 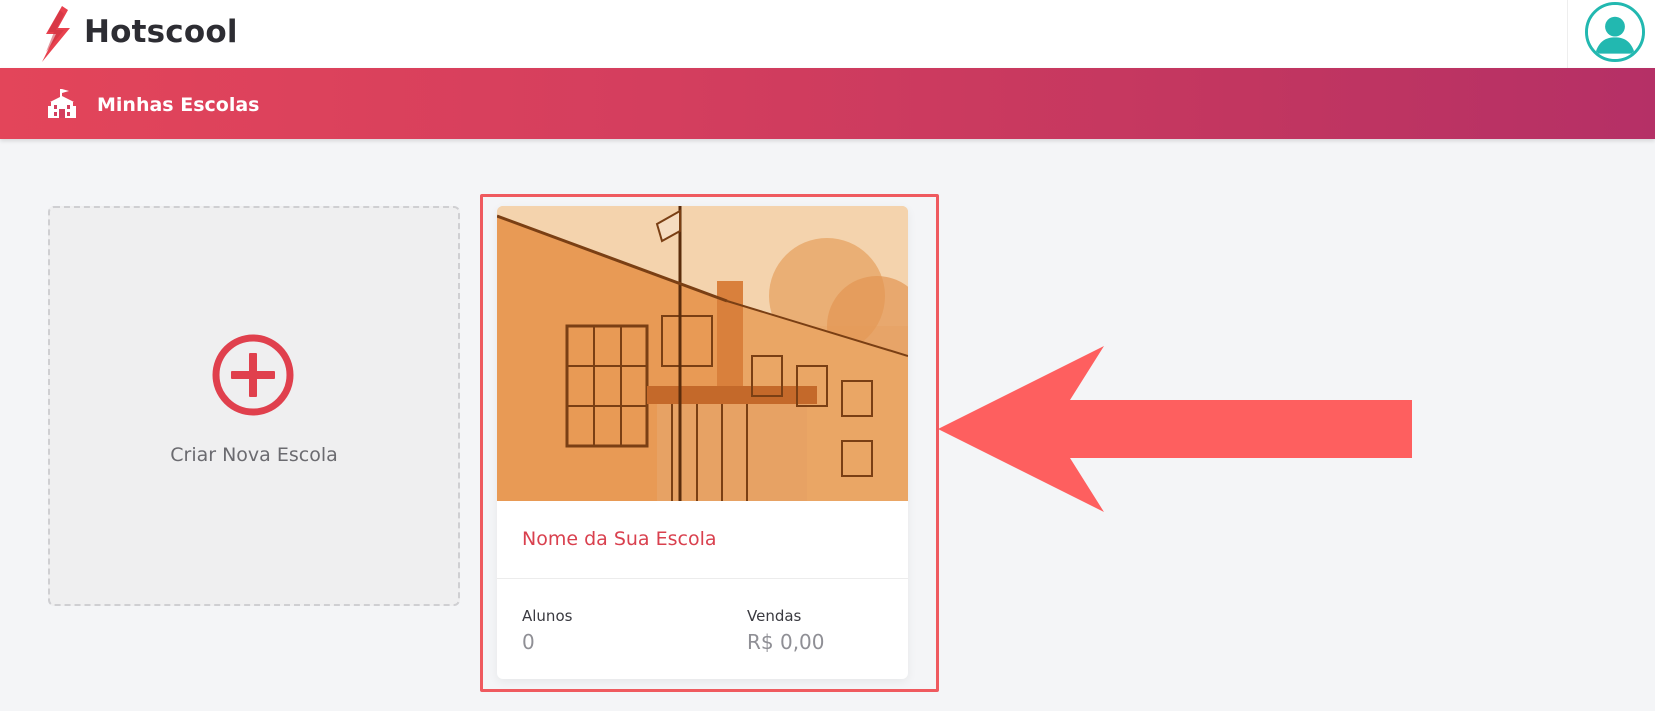 I want to click on top-bar: Hotscool, so click(x=827, y=34).